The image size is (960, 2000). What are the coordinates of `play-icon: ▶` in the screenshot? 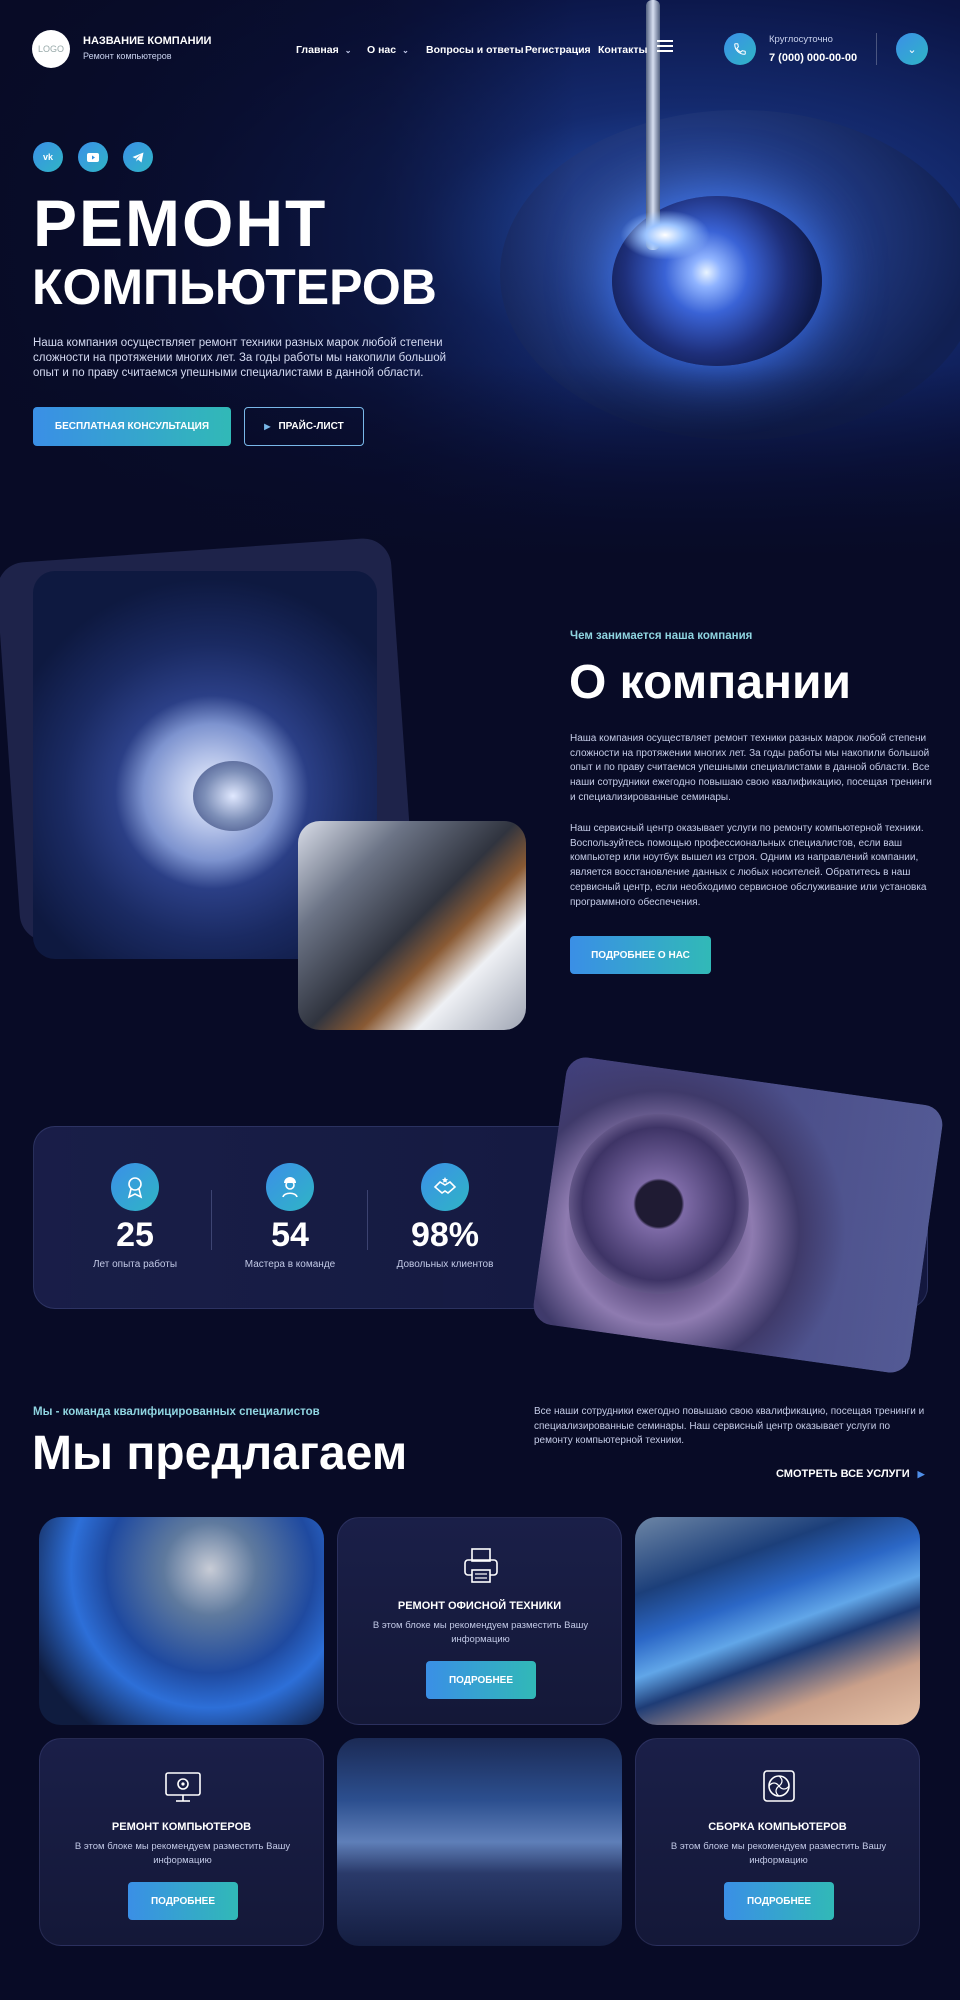 It's located at (267, 426).